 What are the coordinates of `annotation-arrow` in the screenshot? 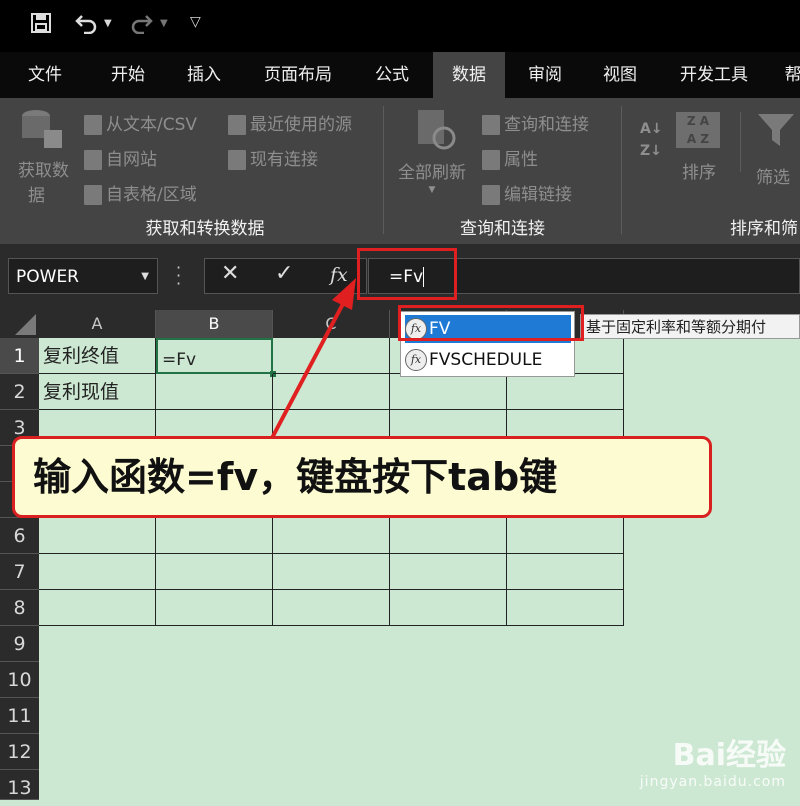 It's located at (313, 358).